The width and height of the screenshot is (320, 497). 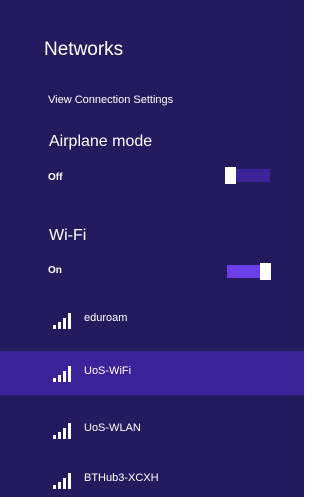 I want to click on network-item-eduroam: eduroam, so click(x=152, y=320).